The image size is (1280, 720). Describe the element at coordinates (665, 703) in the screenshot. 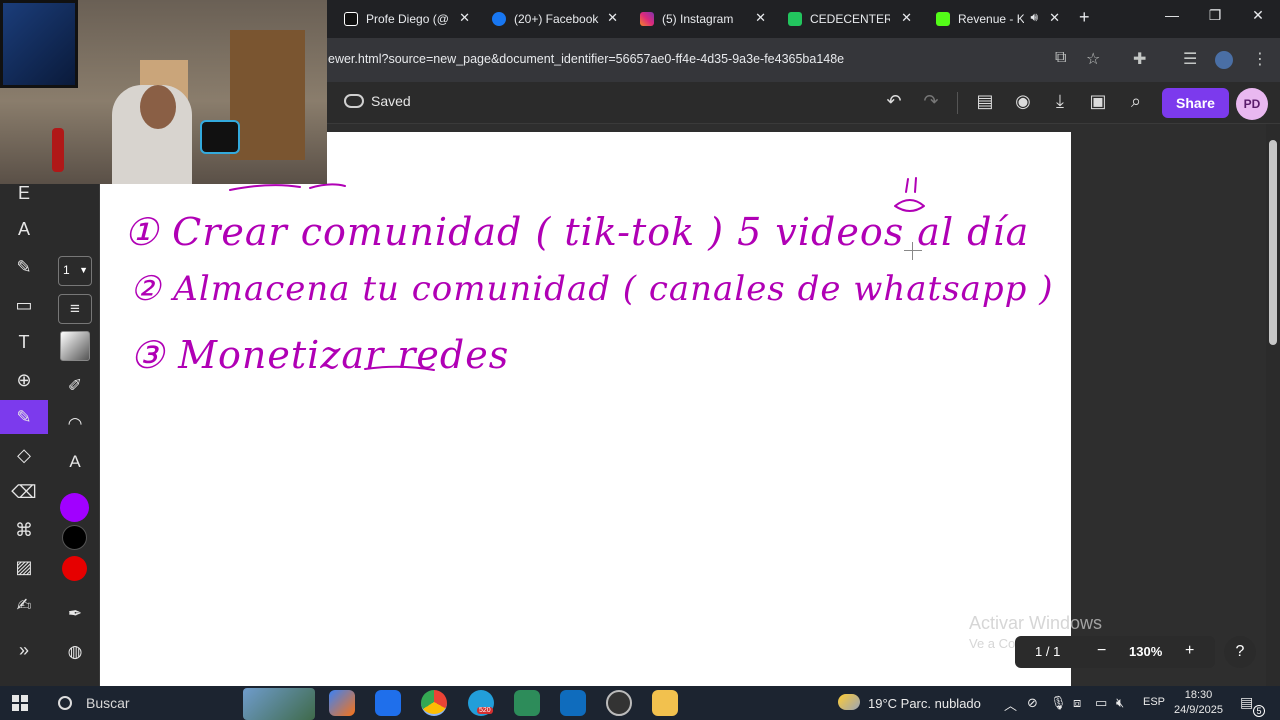

I see `file-explorer-icon` at that location.